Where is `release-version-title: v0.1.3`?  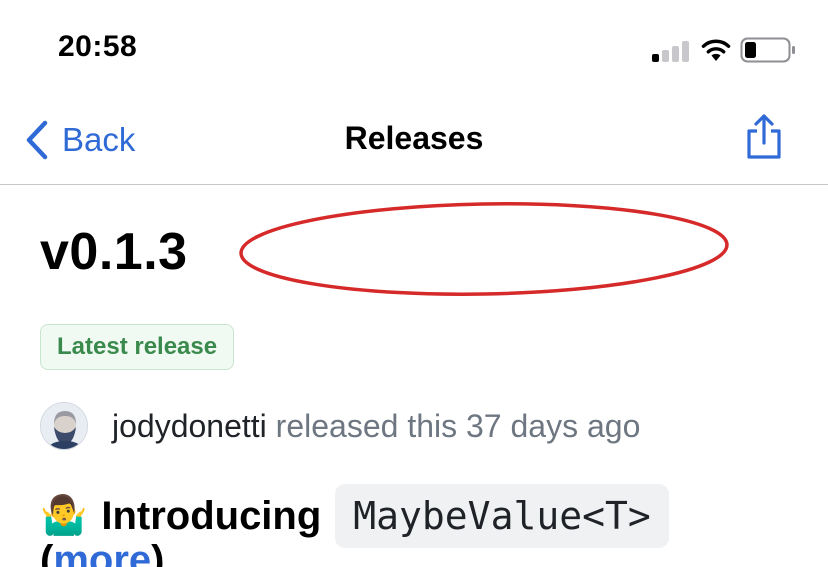 release-version-title: v0.1.3 is located at coordinates (114, 252).